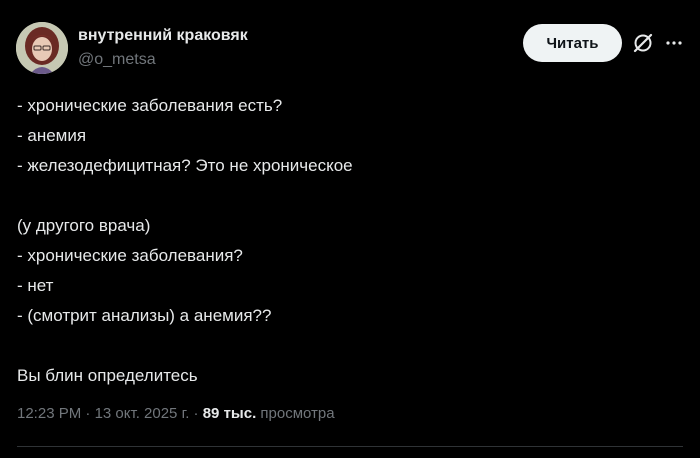 The height and width of the screenshot is (458, 700). I want to click on grok-icon, so click(643, 43).